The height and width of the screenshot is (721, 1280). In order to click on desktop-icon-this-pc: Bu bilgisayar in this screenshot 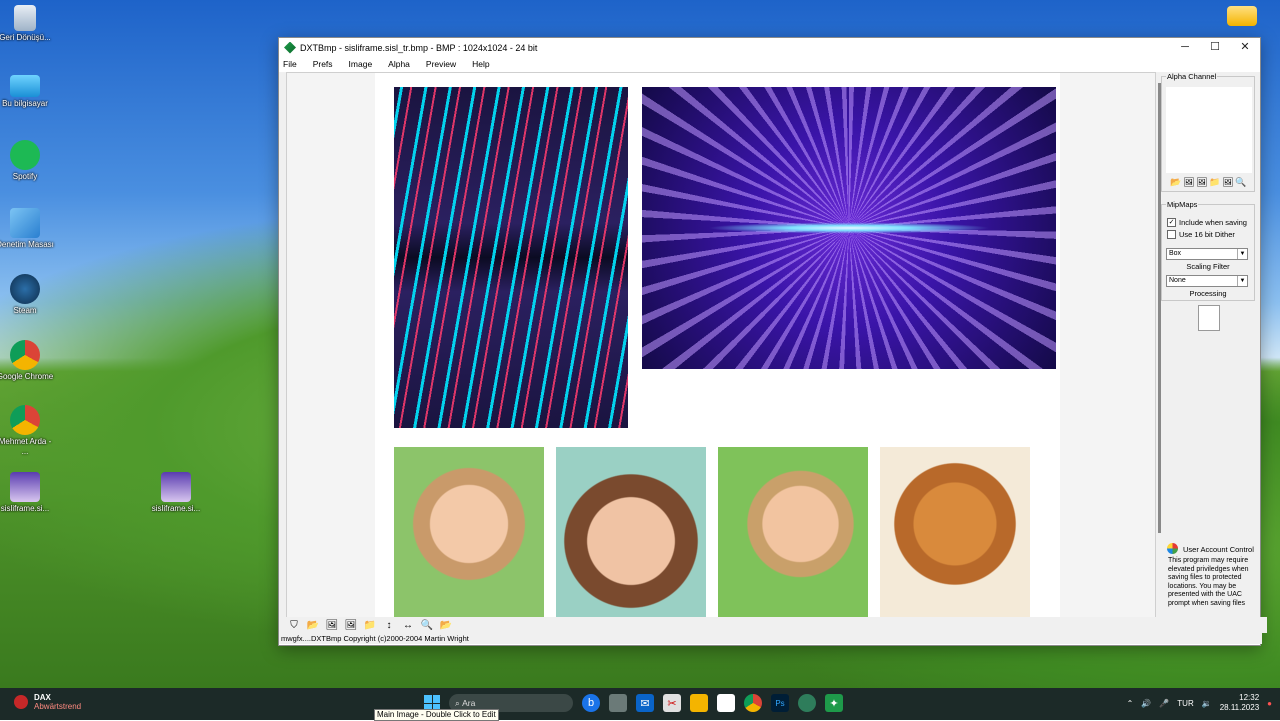, I will do `click(27, 92)`.